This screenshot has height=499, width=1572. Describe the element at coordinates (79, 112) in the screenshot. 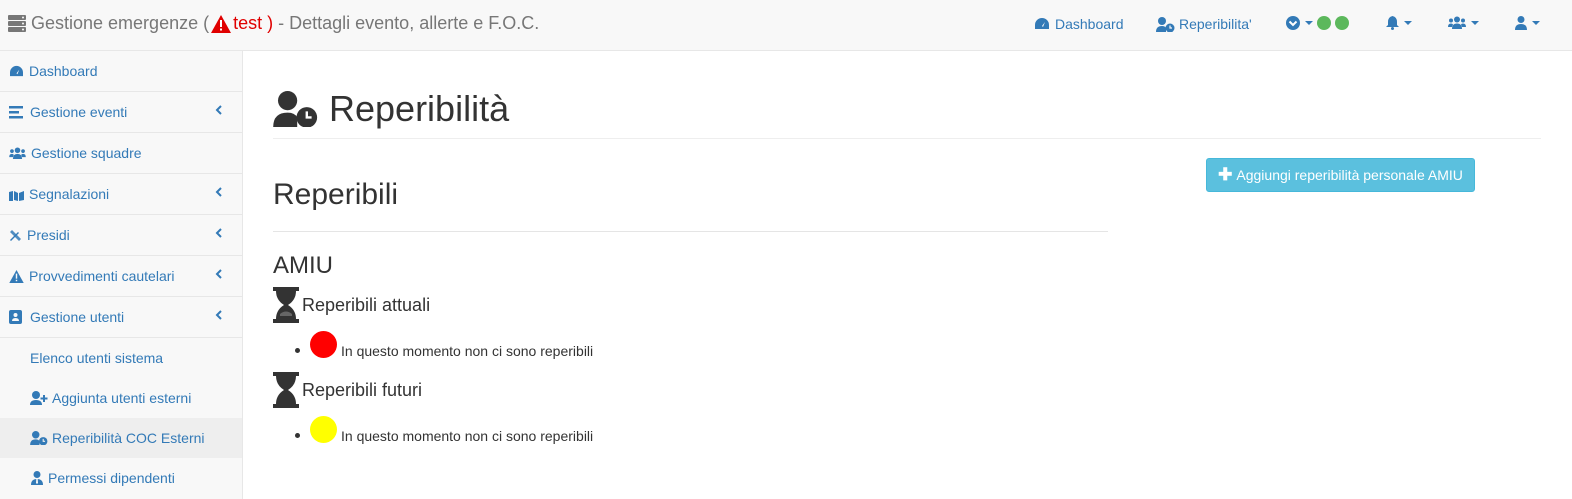

I see `sidebar-item-label: Gestione eventi` at that location.